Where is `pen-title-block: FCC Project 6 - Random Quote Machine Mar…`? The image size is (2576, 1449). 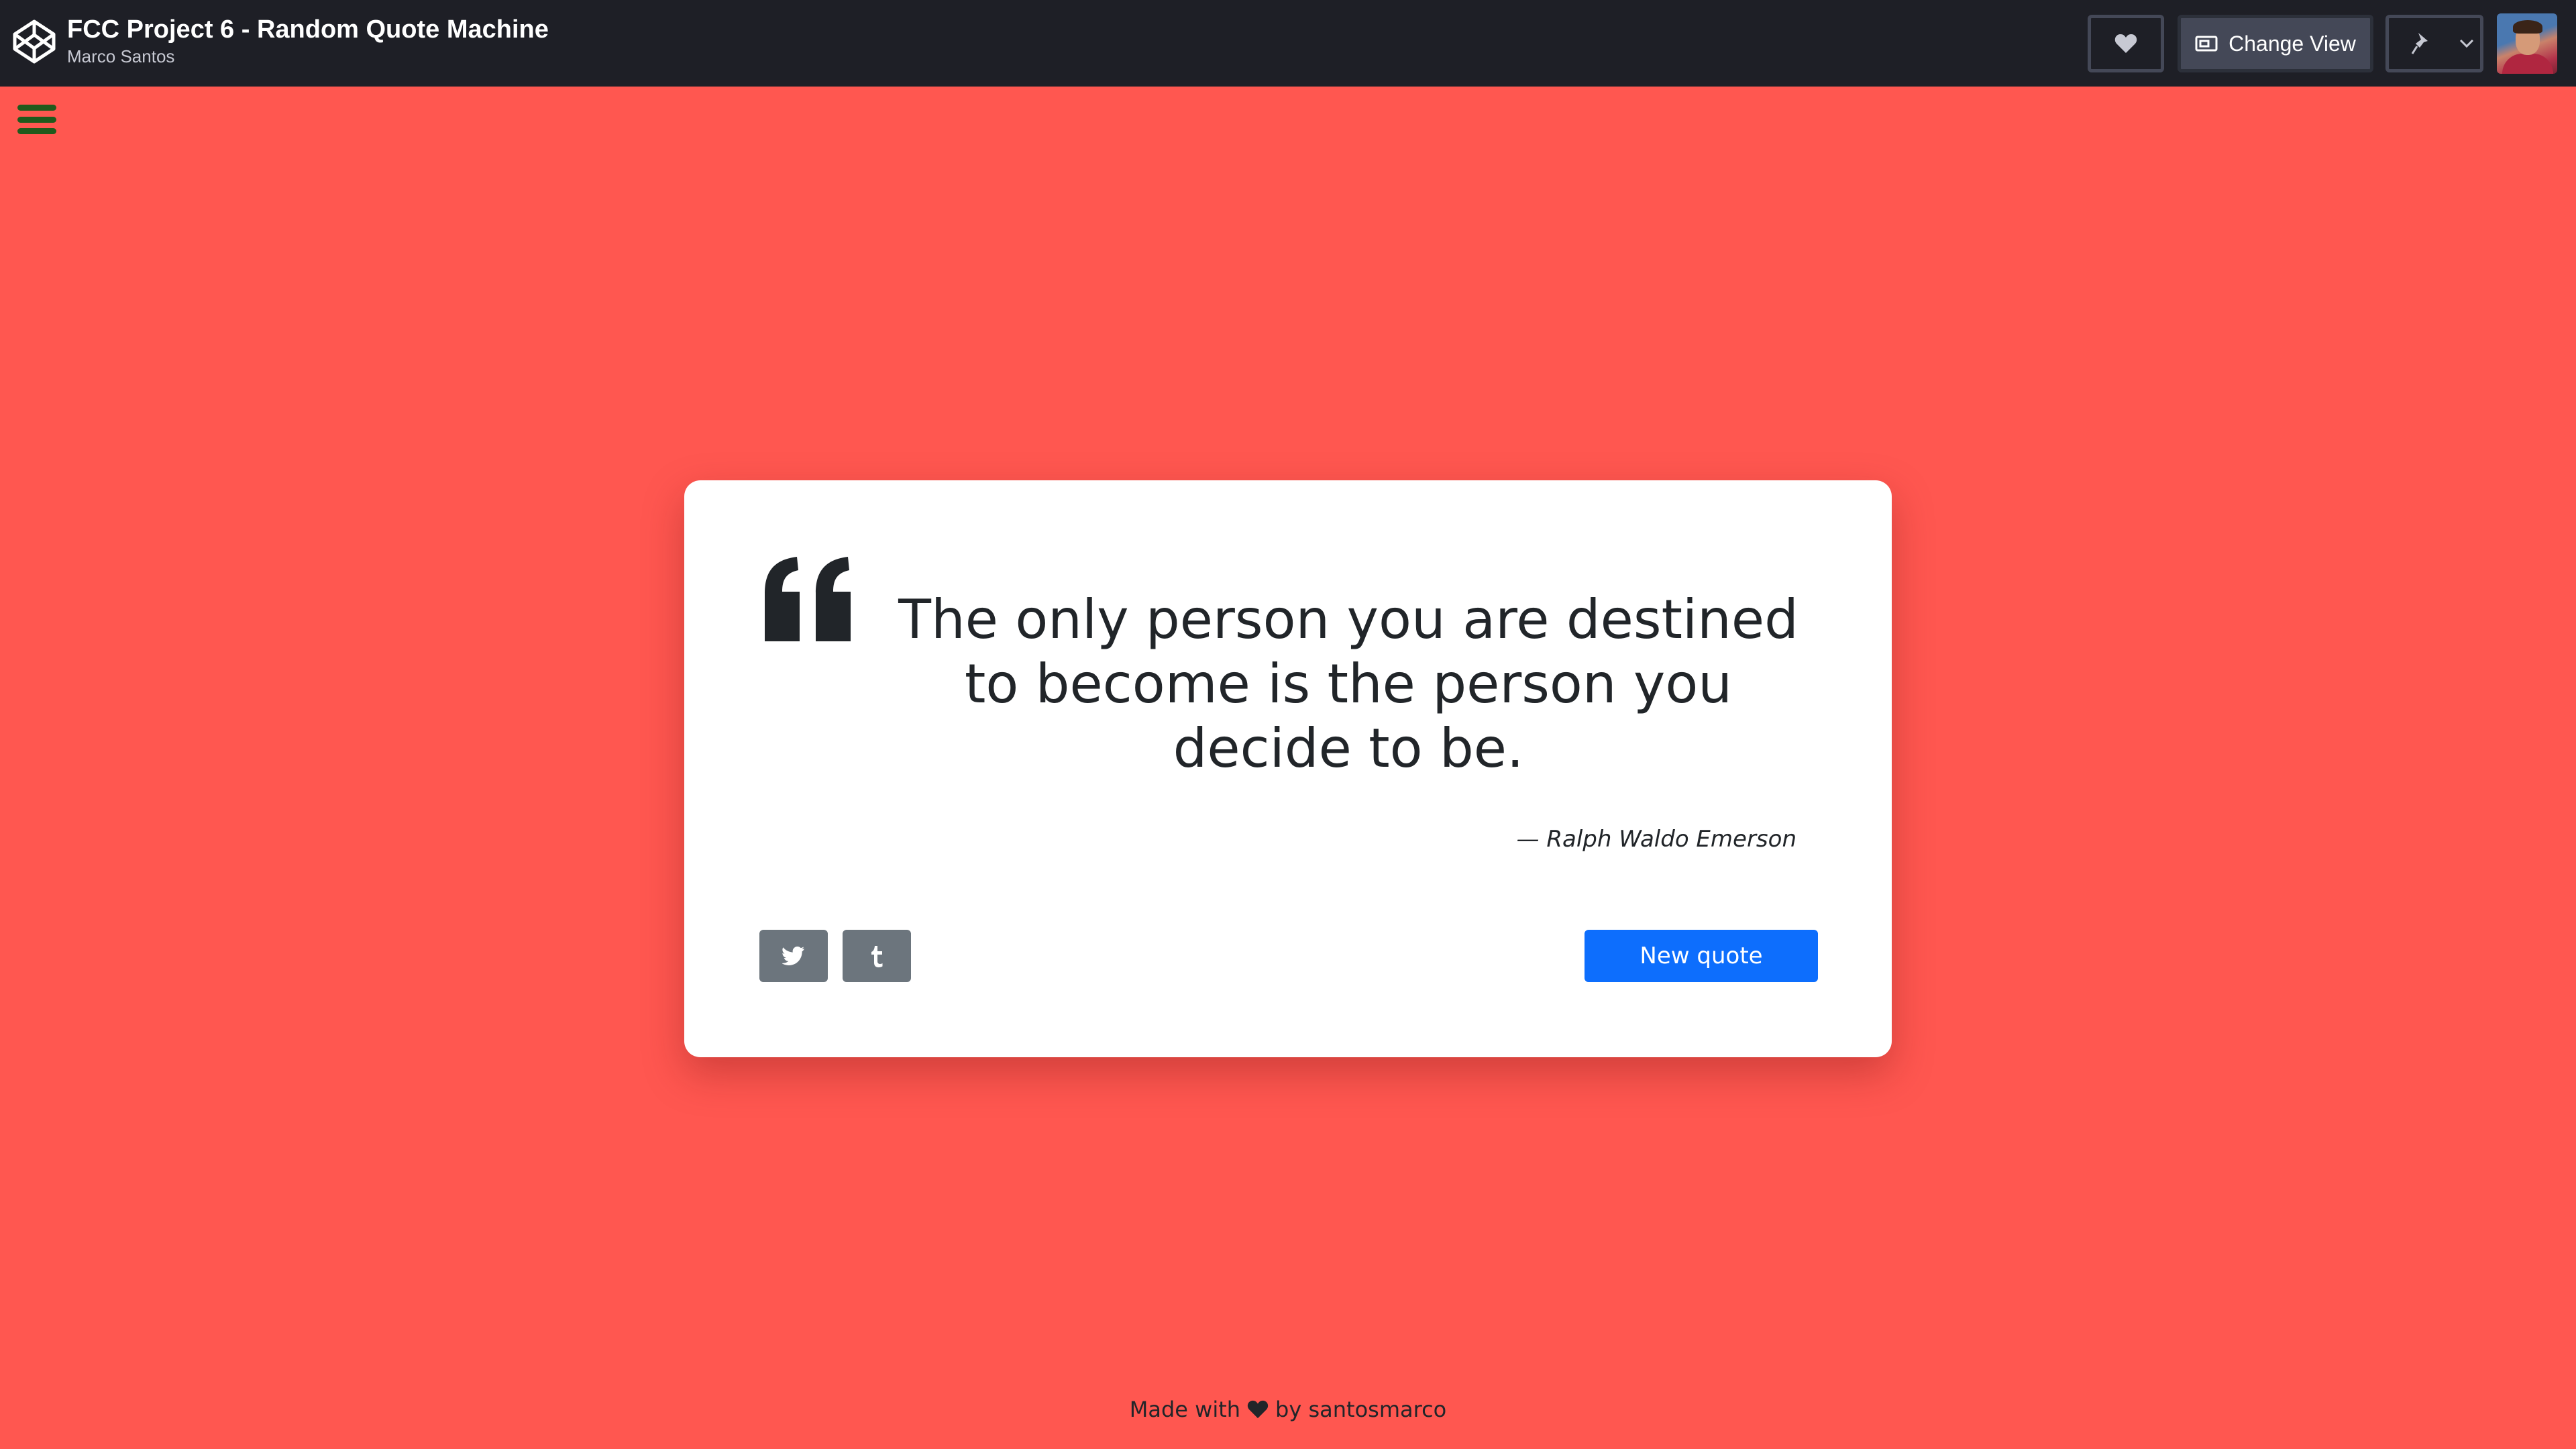
pen-title-block: FCC Project 6 - Random Quote Machine Mar… is located at coordinates (308, 40).